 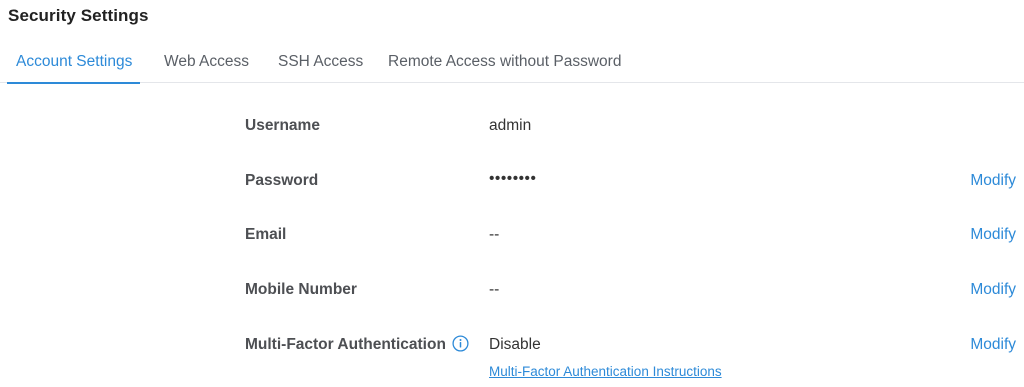 I want to click on modify-email-button: Modify, so click(x=993, y=235).